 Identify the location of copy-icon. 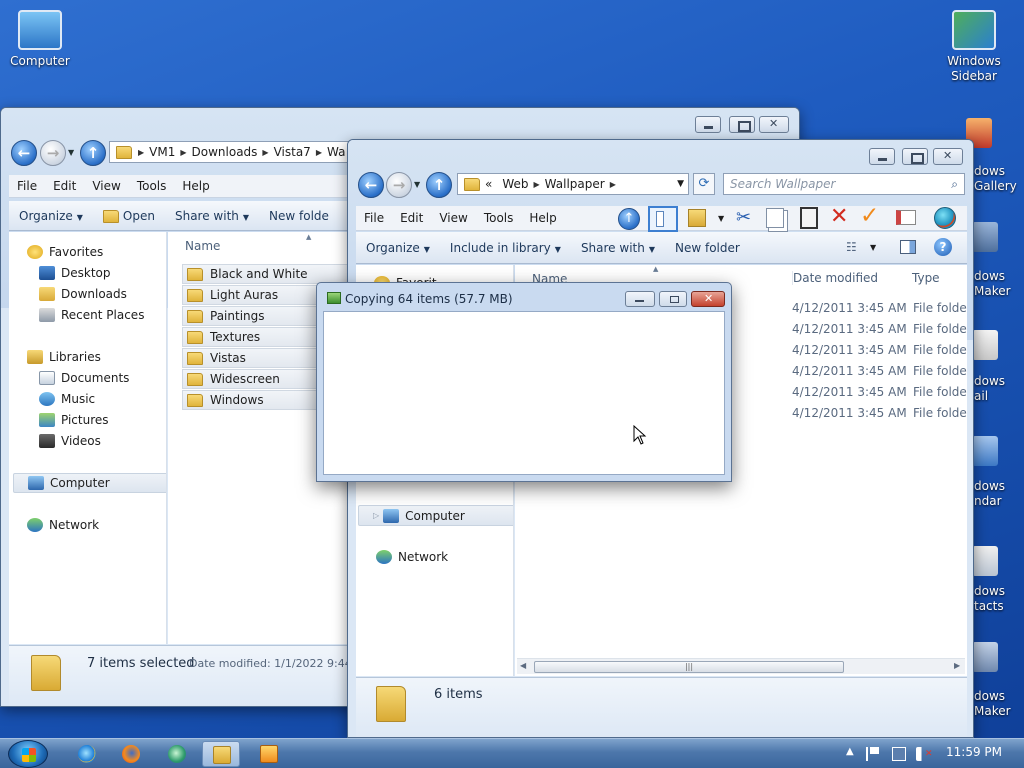
(775, 218).